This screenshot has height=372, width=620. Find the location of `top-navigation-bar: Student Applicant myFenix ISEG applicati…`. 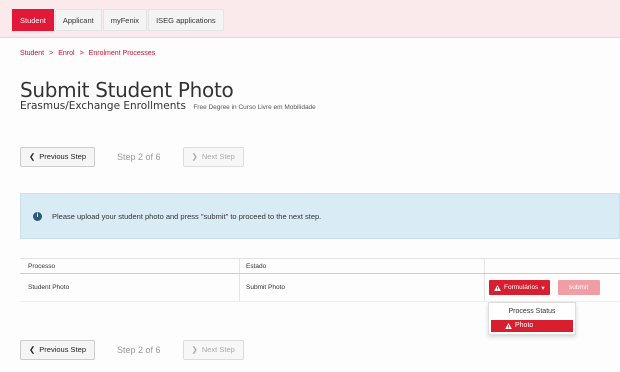

top-navigation-bar: Student Applicant myFenix ISEG applicati… is located at coordinates (310, 19).